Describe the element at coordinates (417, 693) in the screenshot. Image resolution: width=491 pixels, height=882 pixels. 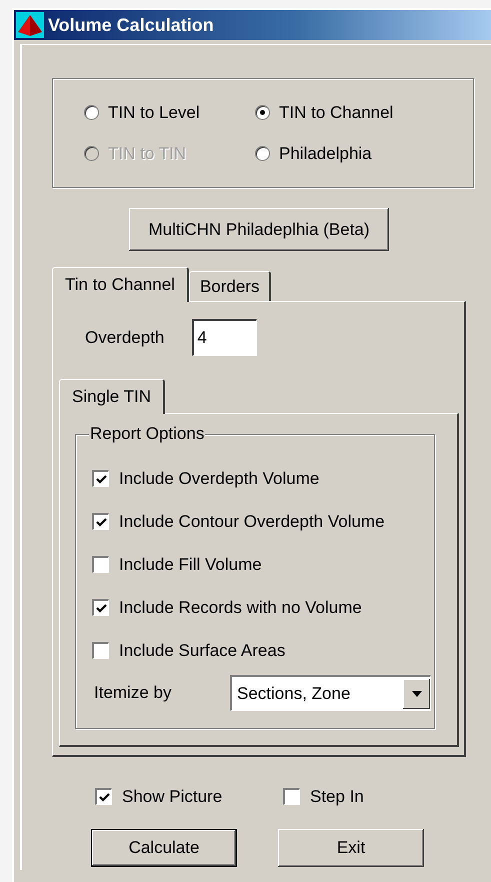
I see `caret-icon` at that location.